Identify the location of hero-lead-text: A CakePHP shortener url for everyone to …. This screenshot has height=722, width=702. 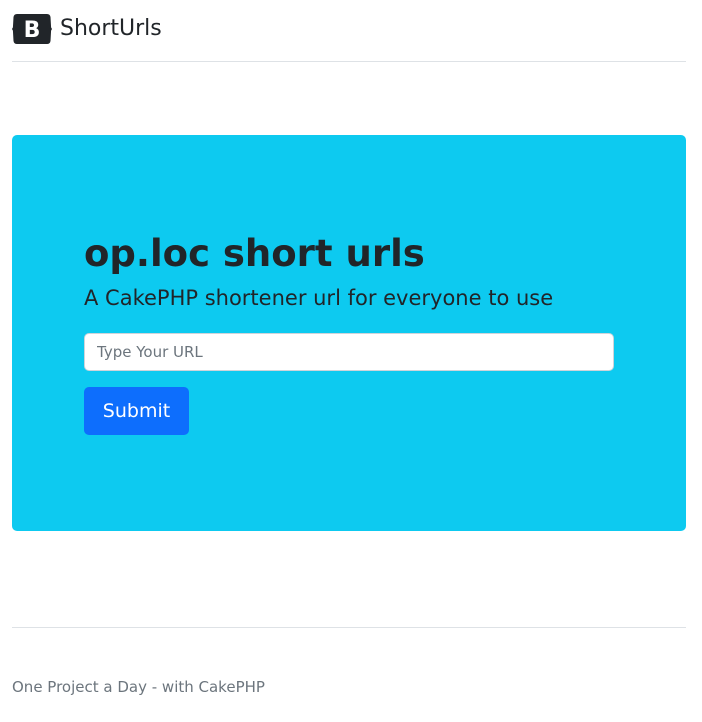
(319, 298).